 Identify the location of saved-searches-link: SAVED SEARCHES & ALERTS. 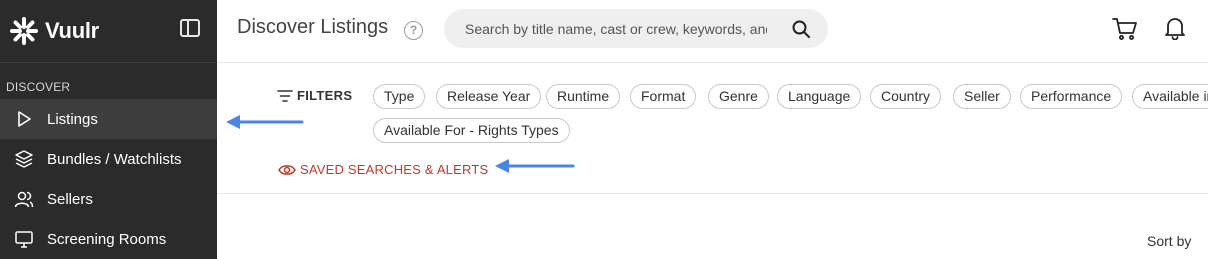
(383, 169).